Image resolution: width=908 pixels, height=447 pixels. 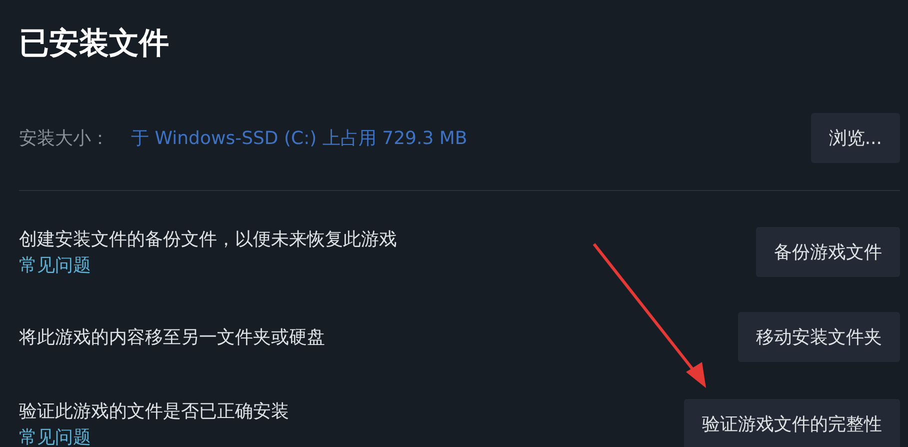 I want to click on section-title: 已安装文件, so click(x=94, y=43).